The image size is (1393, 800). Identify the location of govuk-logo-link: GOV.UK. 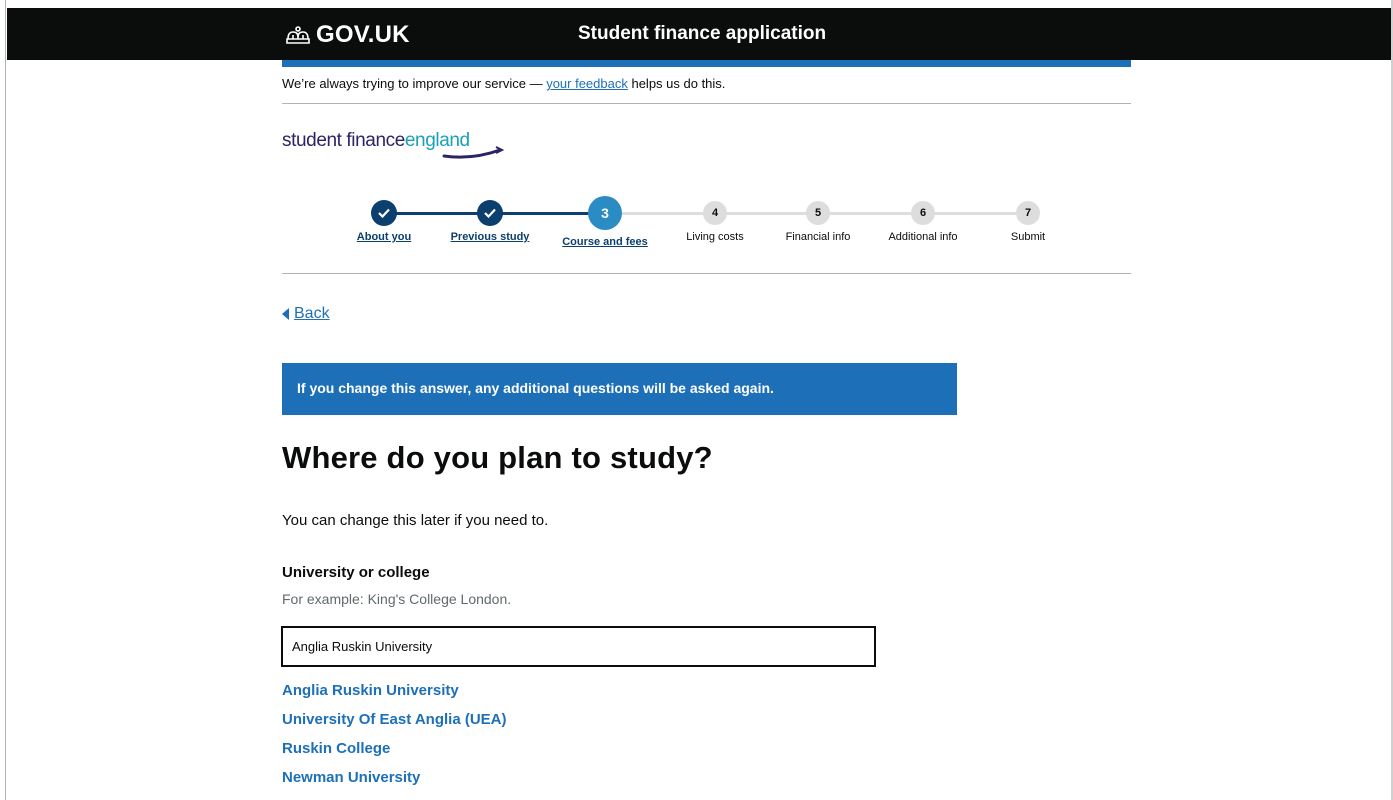
(347, 34).